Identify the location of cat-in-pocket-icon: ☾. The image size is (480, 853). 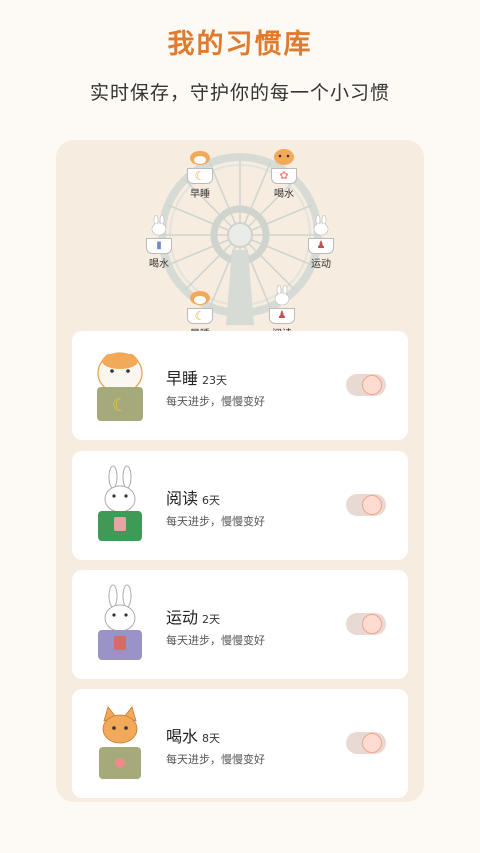
(120, 386).